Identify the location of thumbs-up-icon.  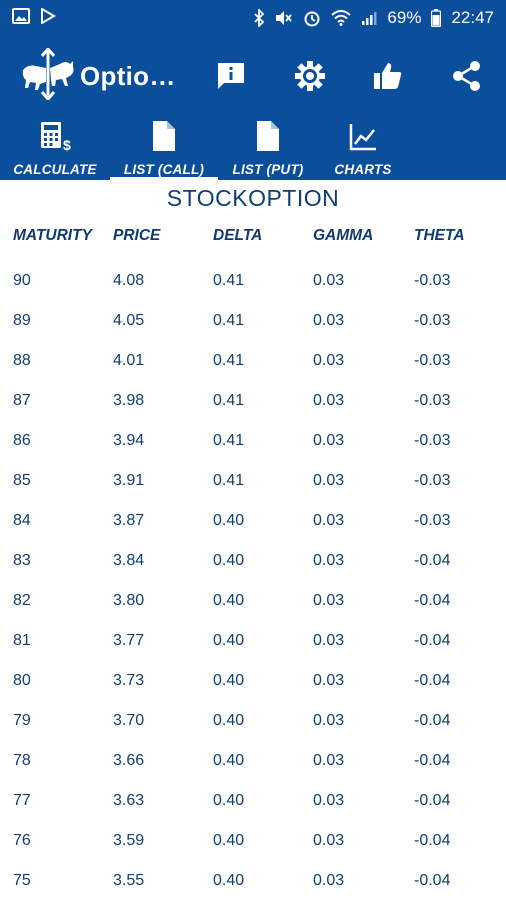
(388, 76).